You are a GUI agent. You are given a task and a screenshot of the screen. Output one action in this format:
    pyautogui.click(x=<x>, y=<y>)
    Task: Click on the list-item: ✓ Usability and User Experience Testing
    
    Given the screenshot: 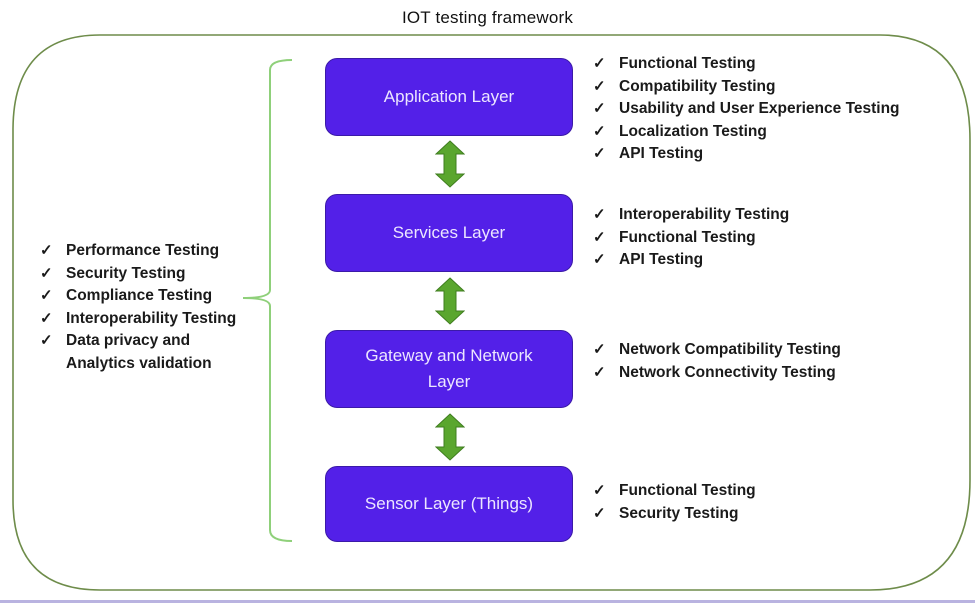 What is the action you would take?
    pyautogui.click(x=746, y=109)
    